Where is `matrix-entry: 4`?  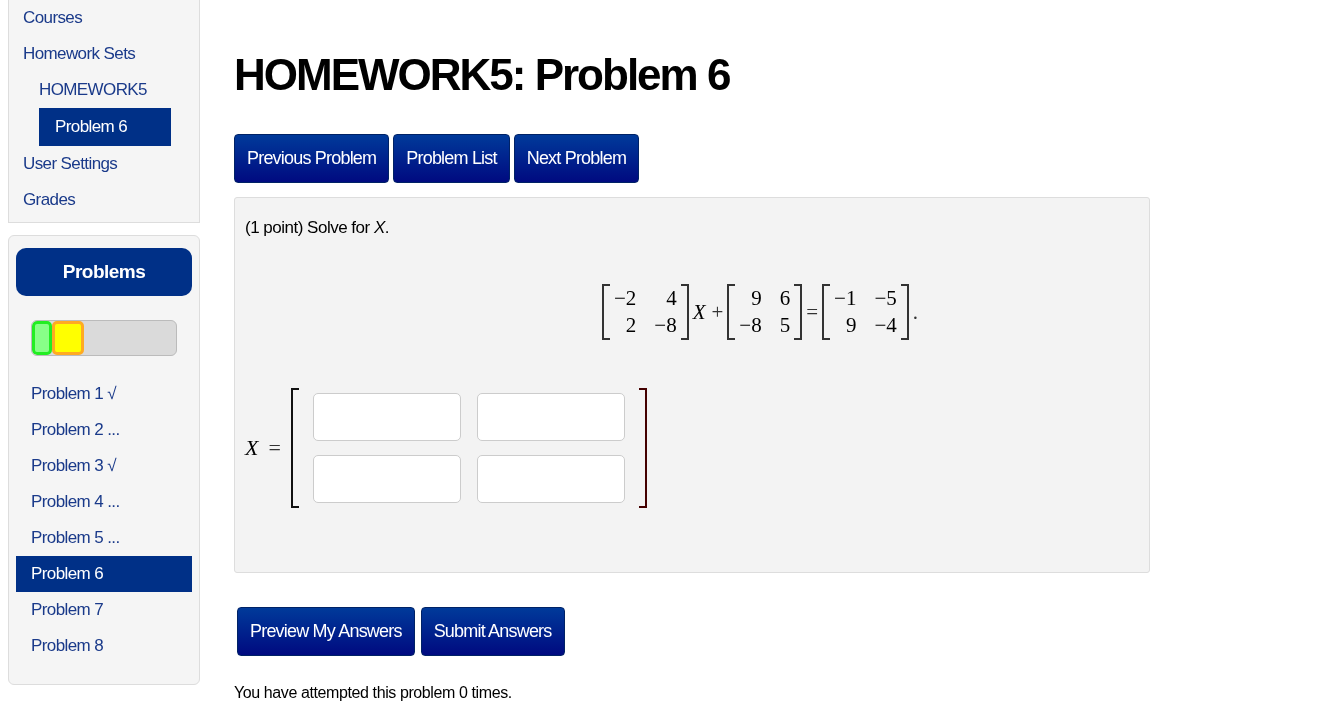
matrix-entry: 4 is located at coordinates (671, 298).